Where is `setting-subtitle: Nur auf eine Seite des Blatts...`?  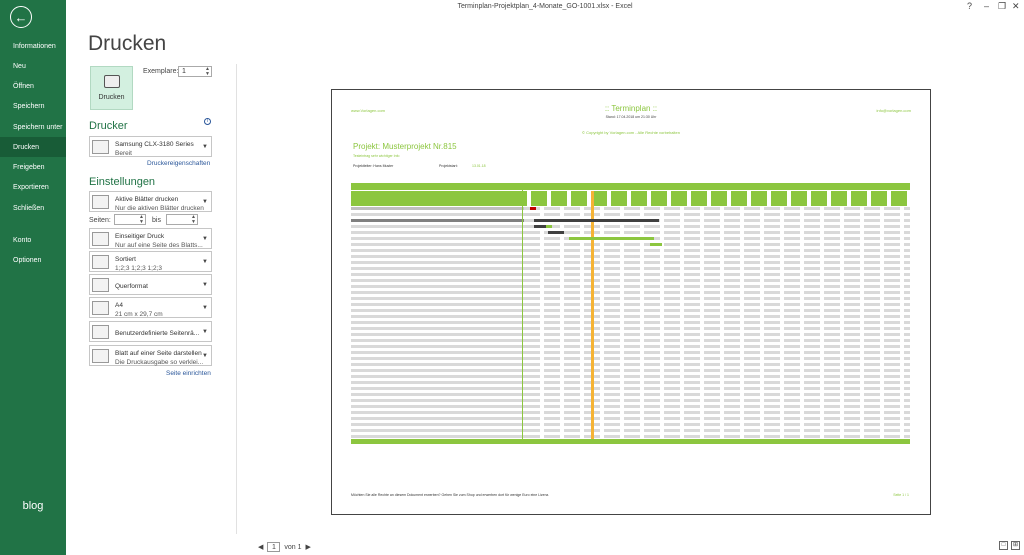
setting-subtitle: Nur auf eine Seite des Blatts... is located at coordinates (159, 245).